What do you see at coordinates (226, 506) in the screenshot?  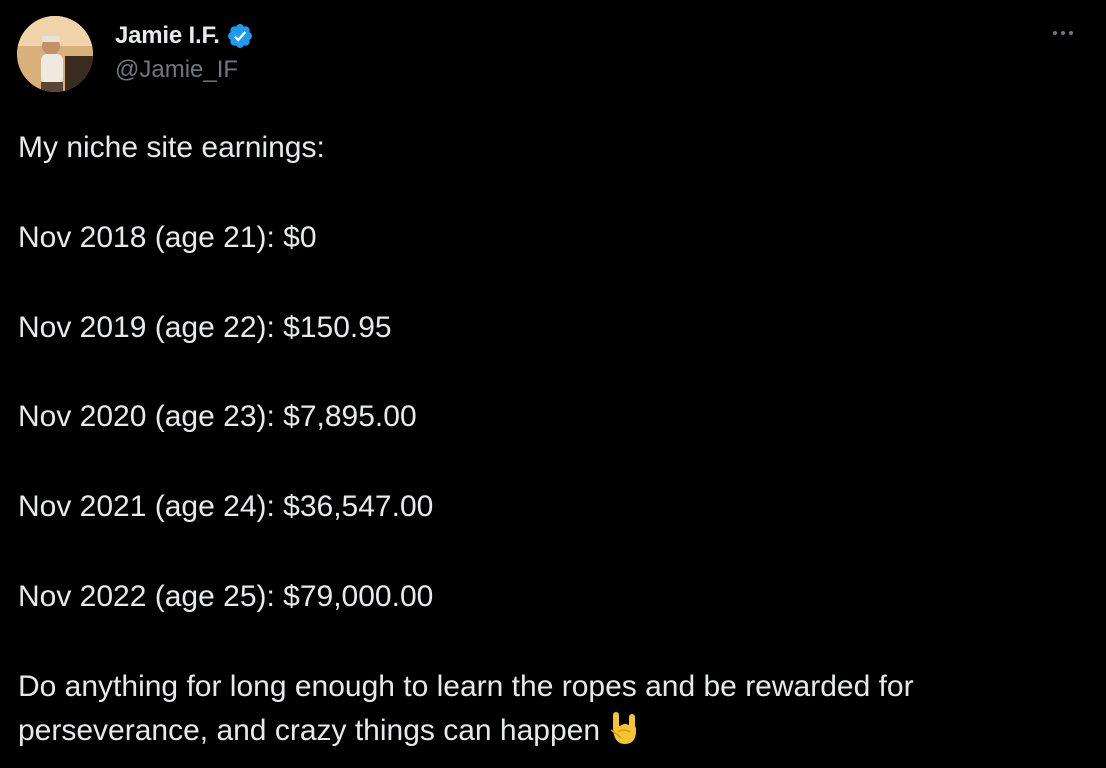 I see `tweet-text-line: Nov 2021 (age 24): $36,547.00` at bounding box center [226, 506].